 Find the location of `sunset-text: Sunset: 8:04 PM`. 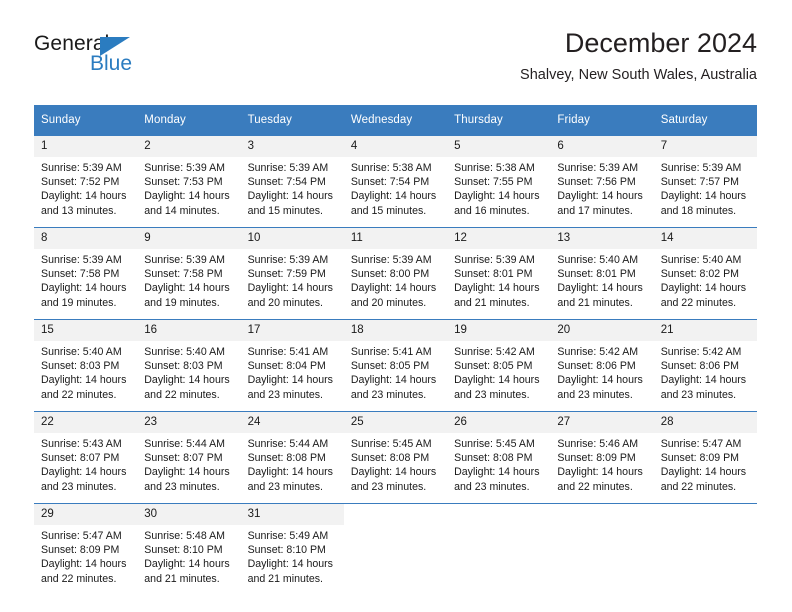

sunset-text: Sunset: 8:04 PM is located at coordinates (286, 366).